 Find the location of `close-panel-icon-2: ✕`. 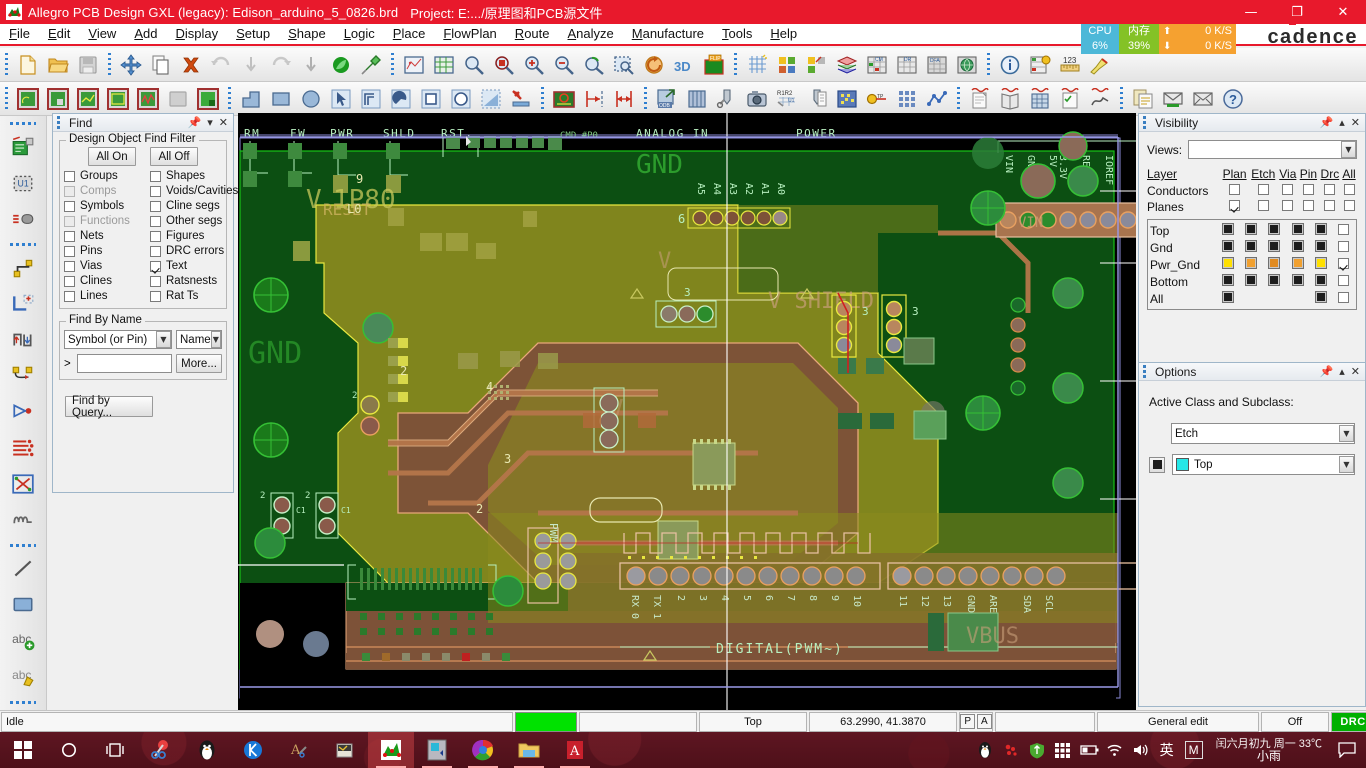

close-panel-icon-2: ✕ is located at coordinates (1355, 122).